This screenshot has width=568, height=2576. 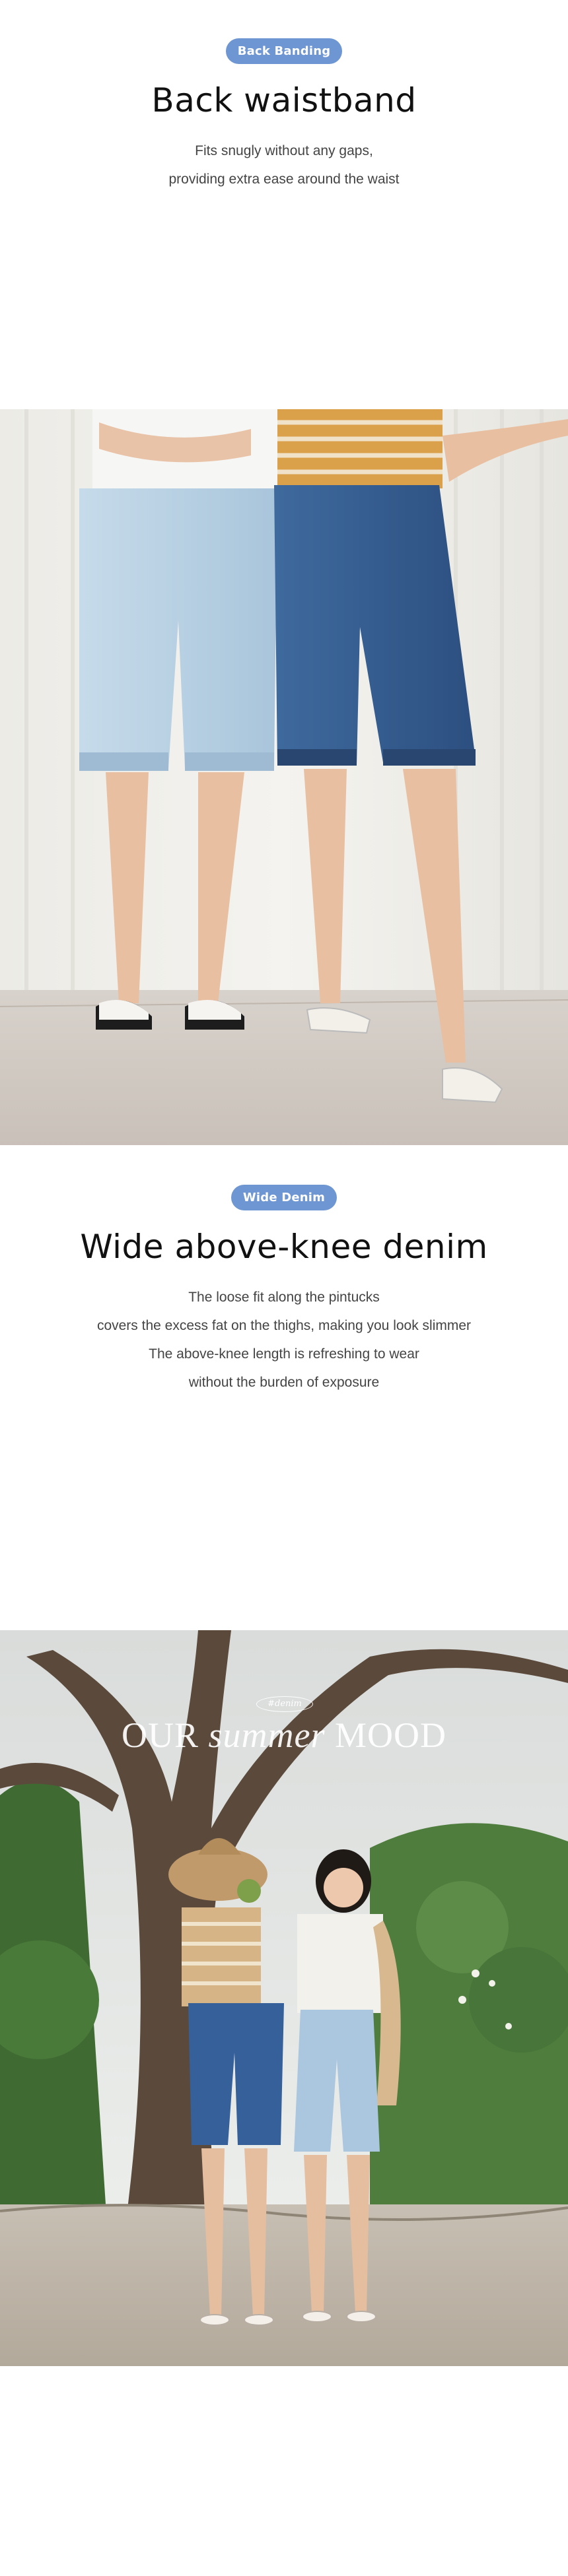 I want to click on overlay-title-part: OUR, so click(x=165, y=1735).